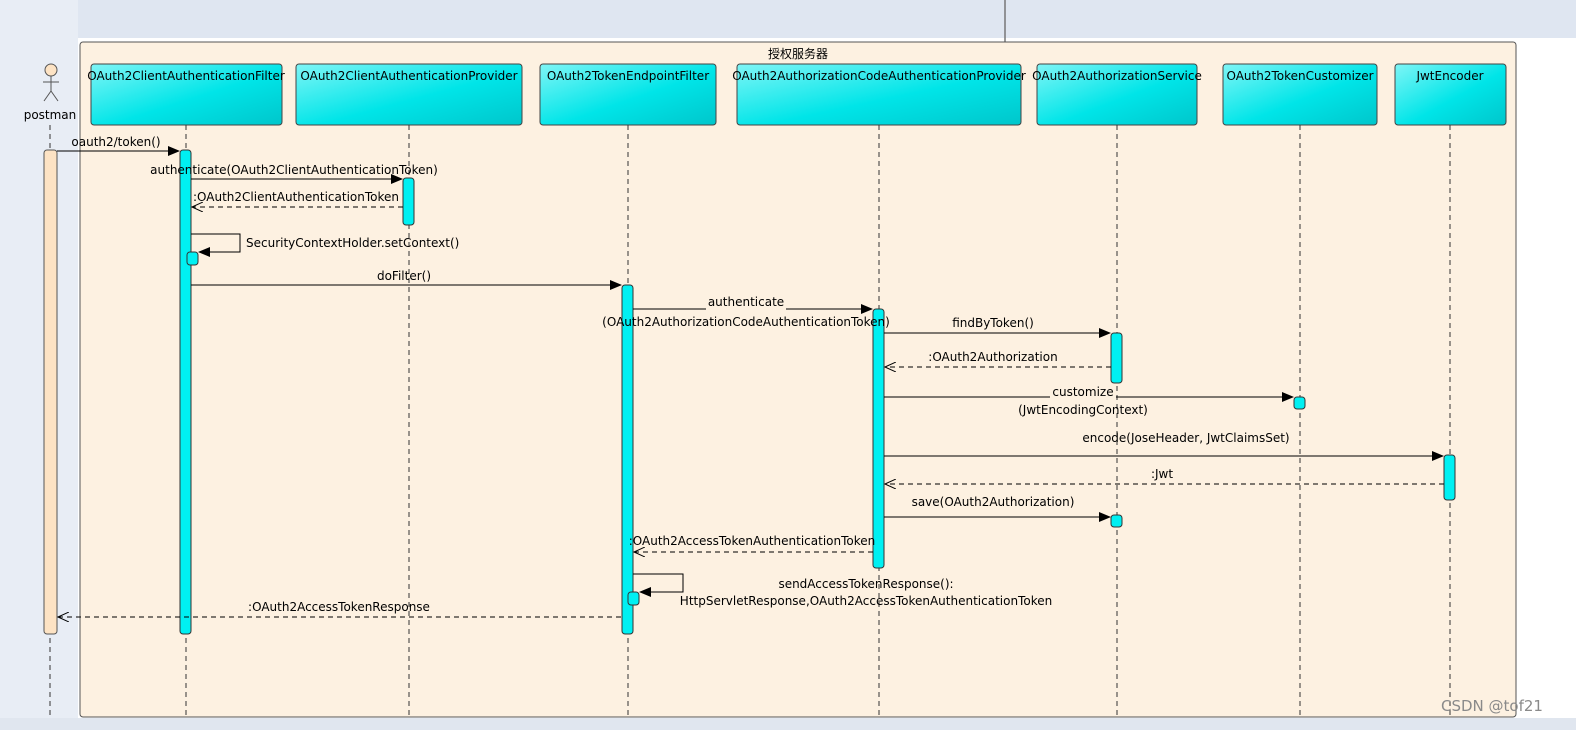  I want to click on message-label: oauth2/token(), so click(115, 142).